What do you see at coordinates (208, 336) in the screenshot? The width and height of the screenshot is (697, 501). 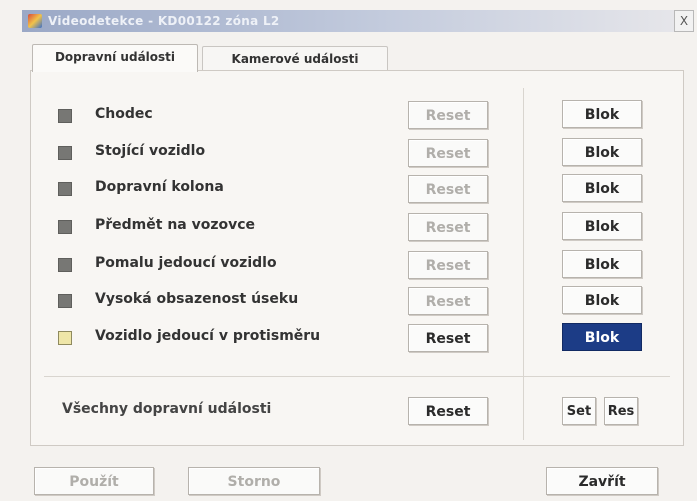 I see `event-label-vozidlo-v-protismeru: Vozidlo jedoucí v protisměru` at bounding box center [208, 336].